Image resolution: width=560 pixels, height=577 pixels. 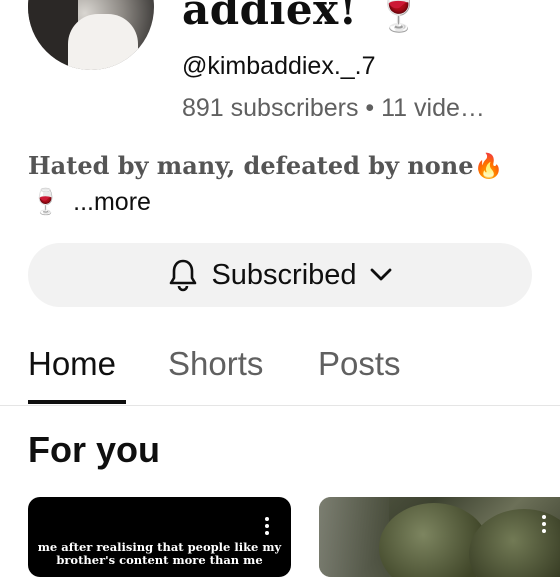 I want to click on channel-description: Hated by many, defeated by none🔥, so click(x=265, y=166).